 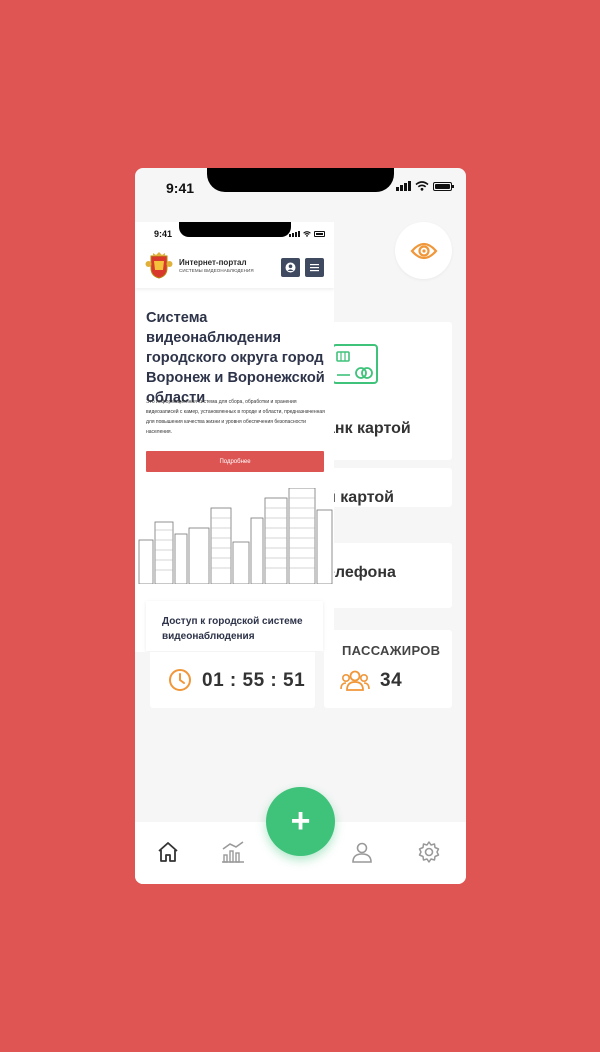 I want to click on preview-notch, so click(x=235, y=229).